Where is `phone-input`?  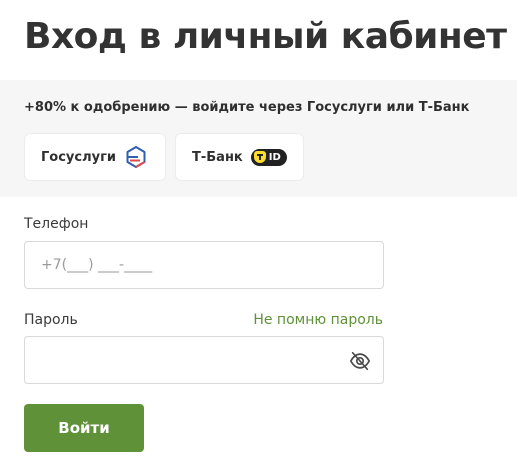
phone-input is located at coordinates (175, 265).